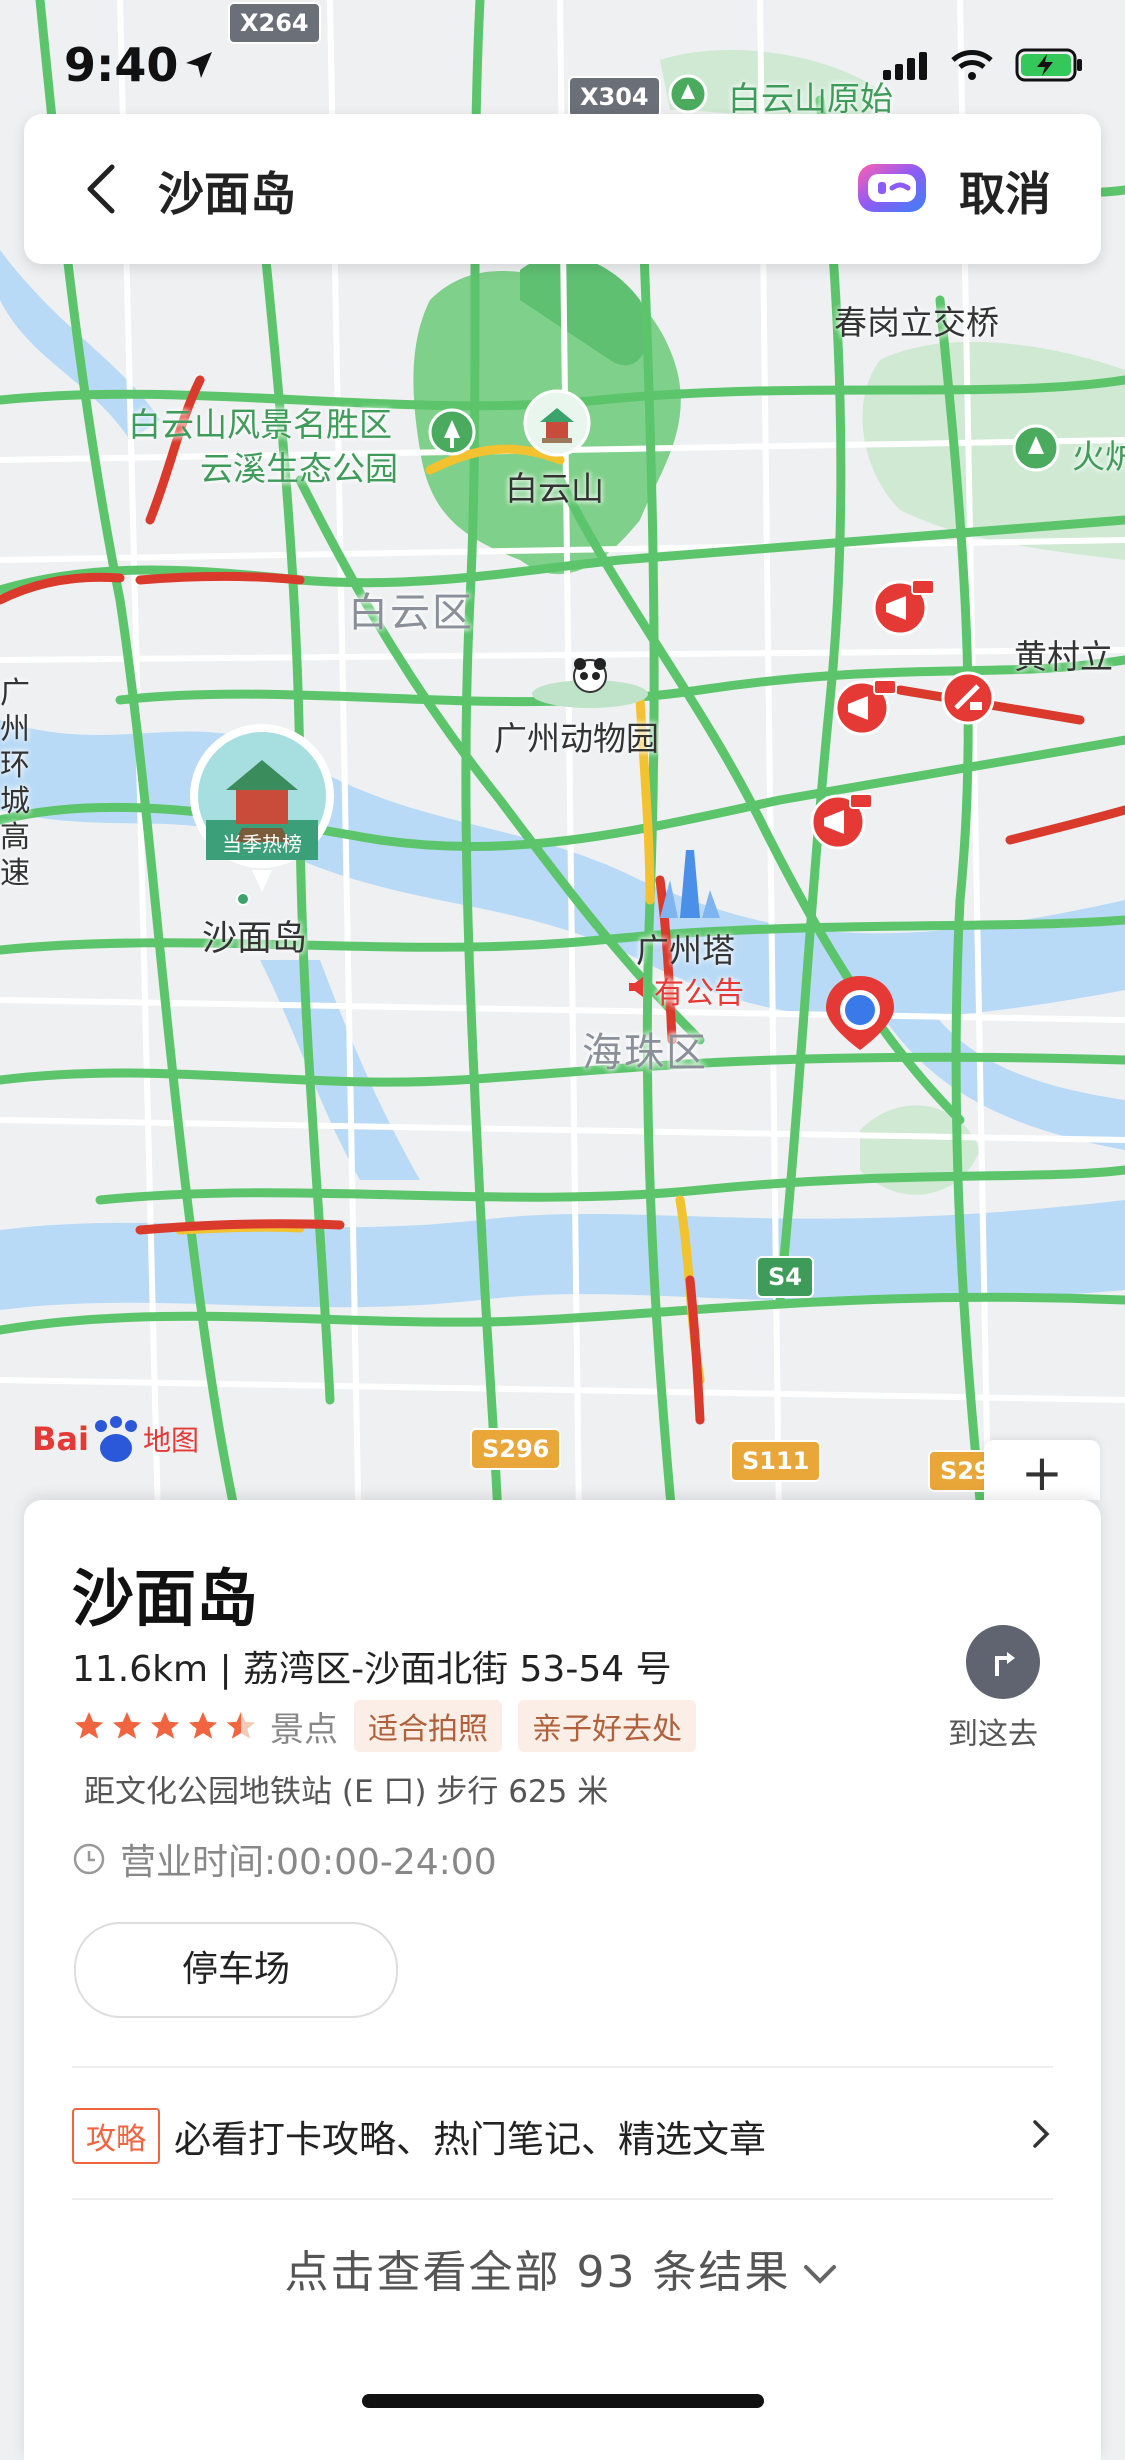  What do you see at coordinates (563, 2401) in the screenshot?
I see `home-indicator` at bounding box center [563, 2401].